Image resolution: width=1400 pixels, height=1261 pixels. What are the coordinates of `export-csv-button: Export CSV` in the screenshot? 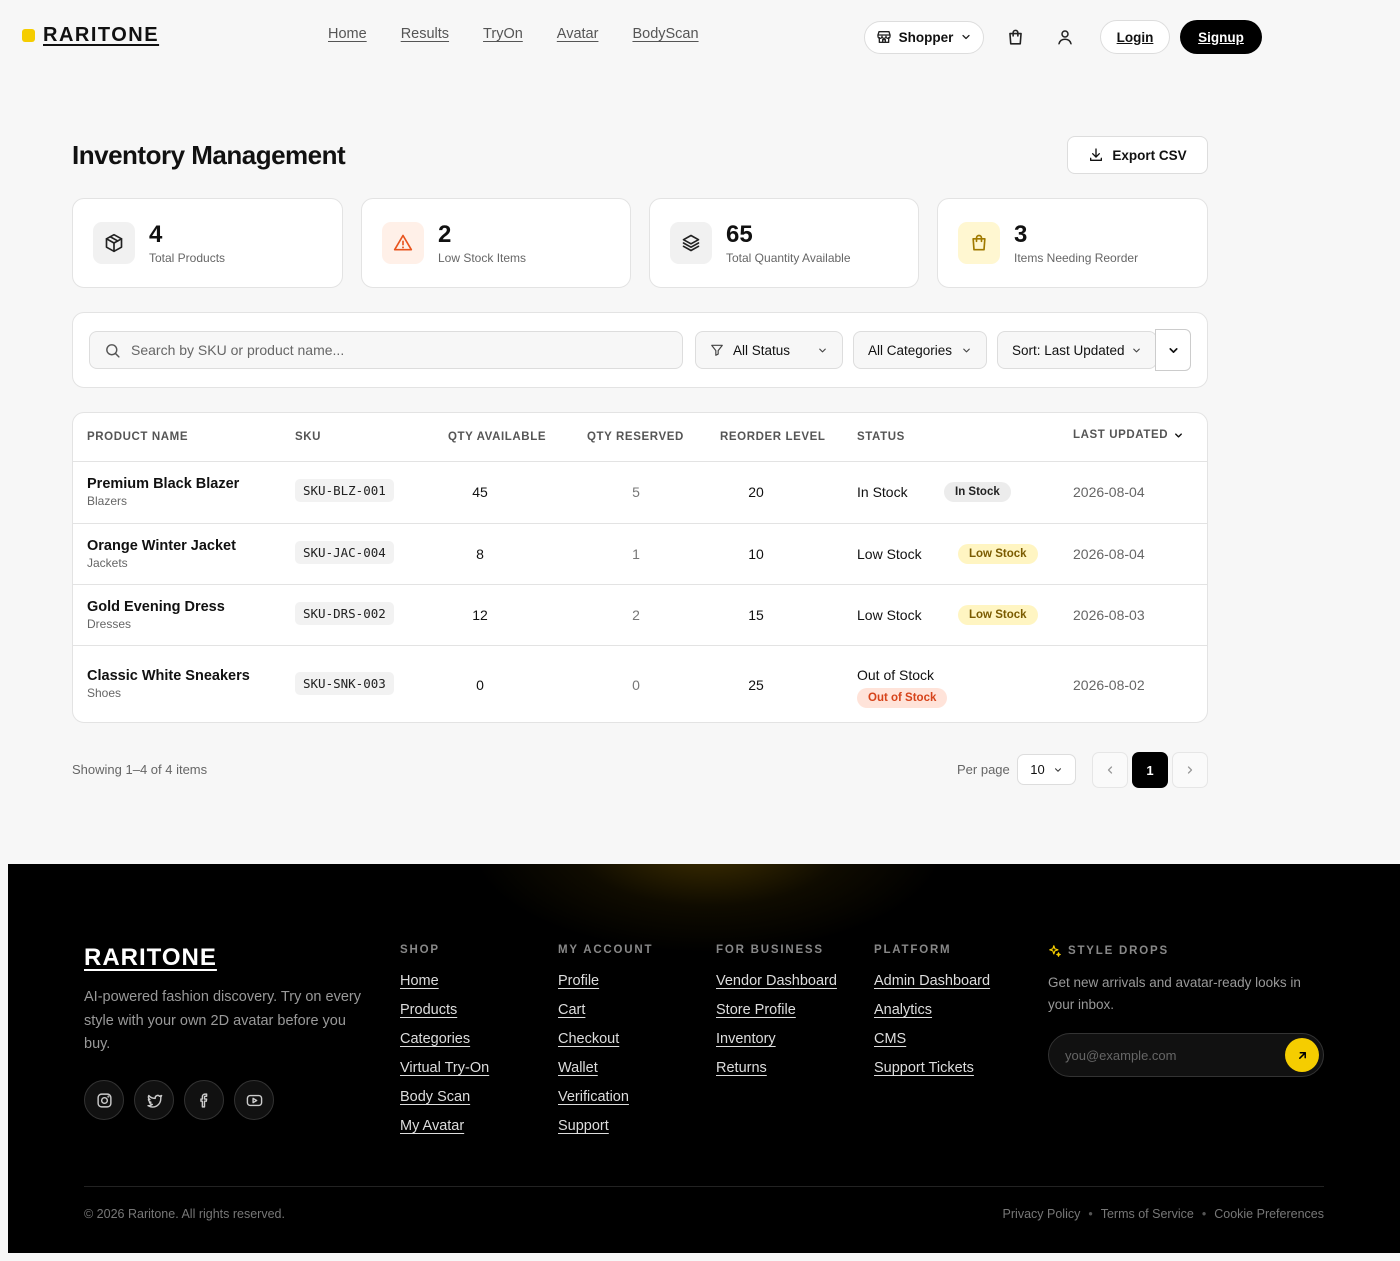 It's located at (1137, 155).